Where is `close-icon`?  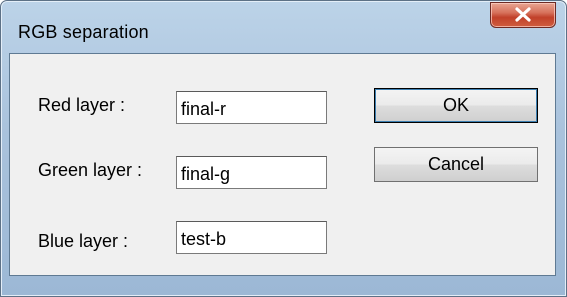 close-icon is located at coordinates (523, 14).